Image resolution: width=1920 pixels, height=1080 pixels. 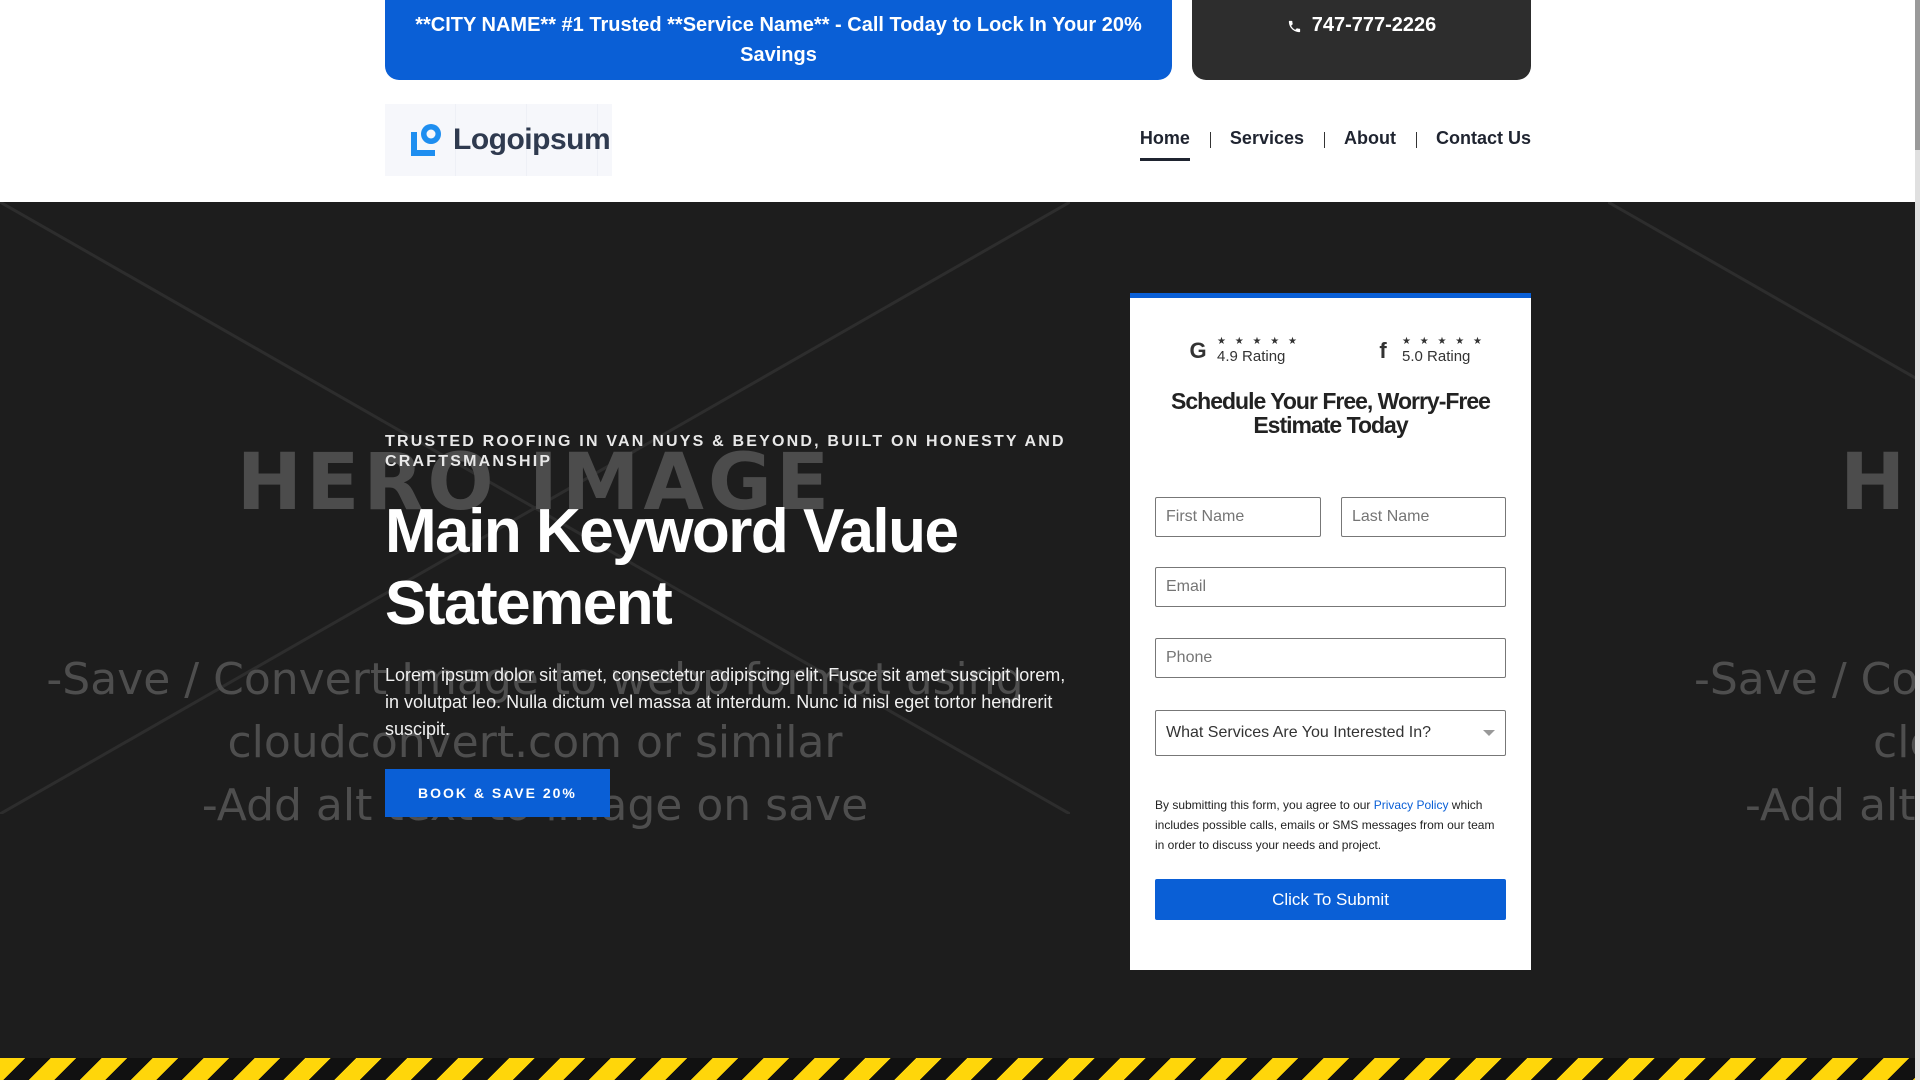 I want to click on service-select: What Services Are You Interested In?, so click(x=1330, y=733).